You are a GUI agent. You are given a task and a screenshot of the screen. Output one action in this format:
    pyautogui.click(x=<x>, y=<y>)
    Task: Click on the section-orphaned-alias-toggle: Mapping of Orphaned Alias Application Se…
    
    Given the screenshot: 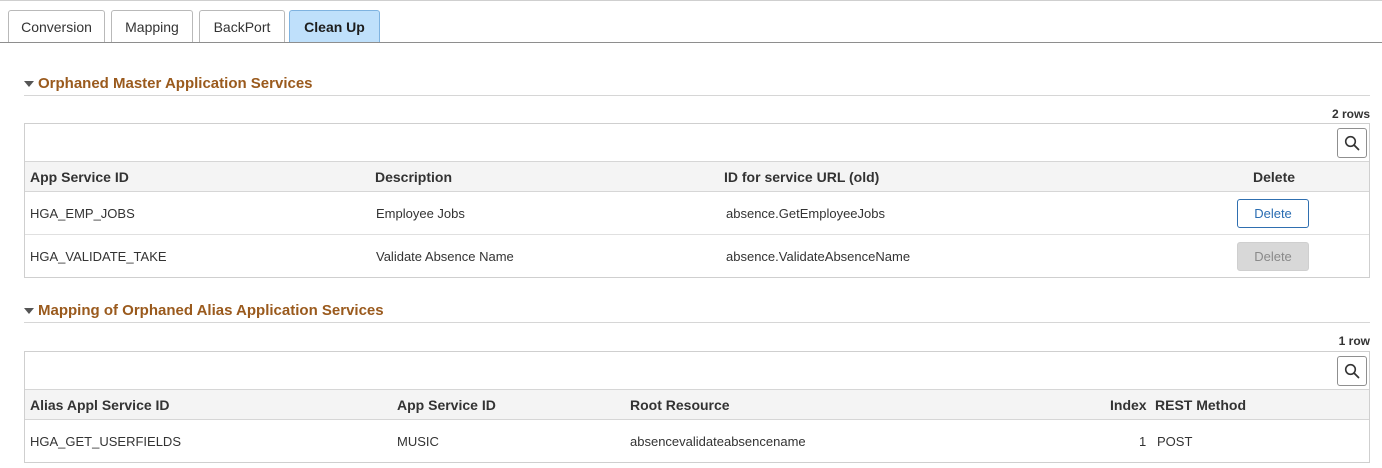 What is the action you would take?
    pyautogui.click(x=204, y=310)
    